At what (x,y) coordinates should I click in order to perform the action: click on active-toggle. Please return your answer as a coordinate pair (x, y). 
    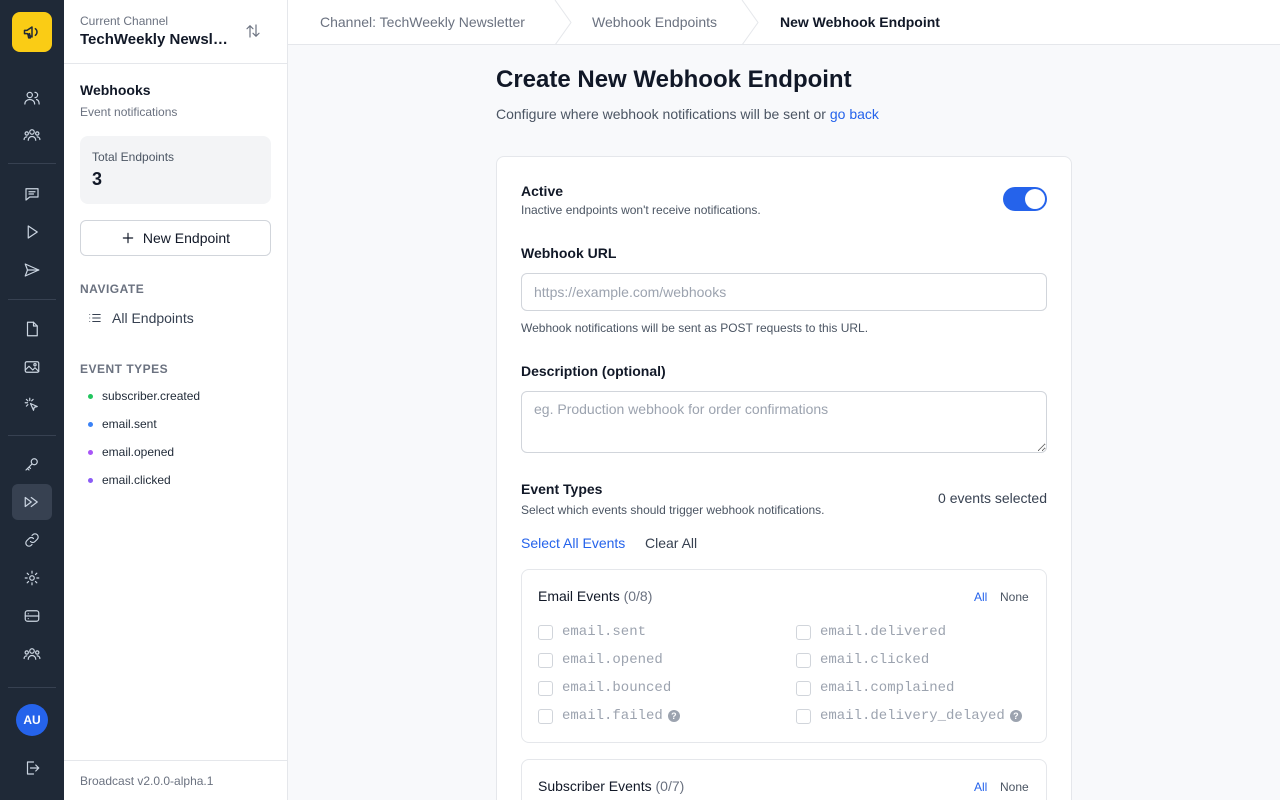
    Looking at the image, I should click on (1025, 199).